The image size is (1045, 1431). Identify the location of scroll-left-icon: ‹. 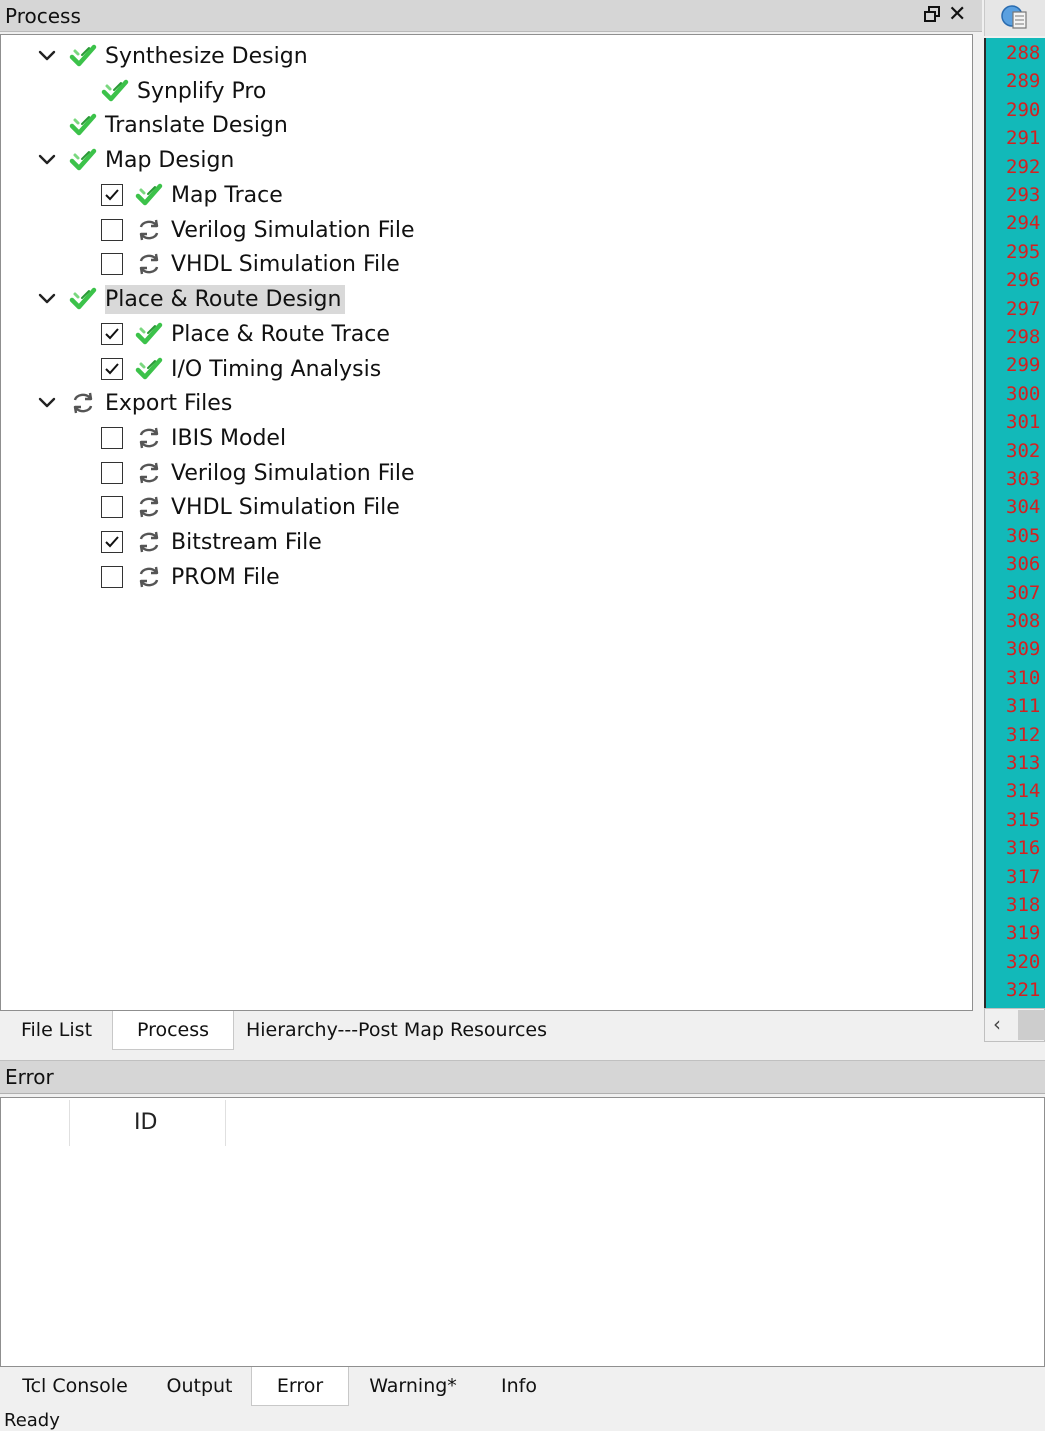
(997, 1024).